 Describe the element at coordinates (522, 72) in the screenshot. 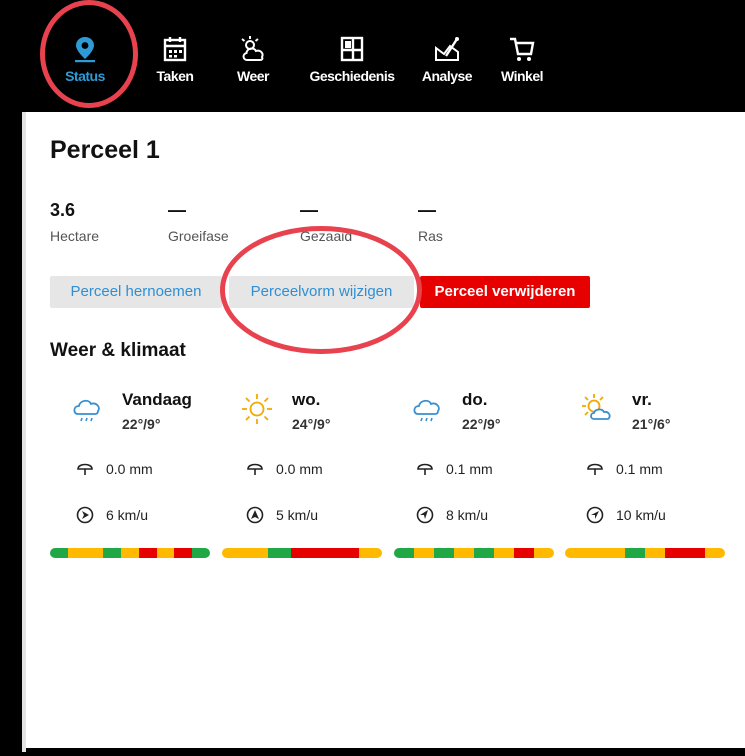

I see `nav-winkel: Winkel` at that location.